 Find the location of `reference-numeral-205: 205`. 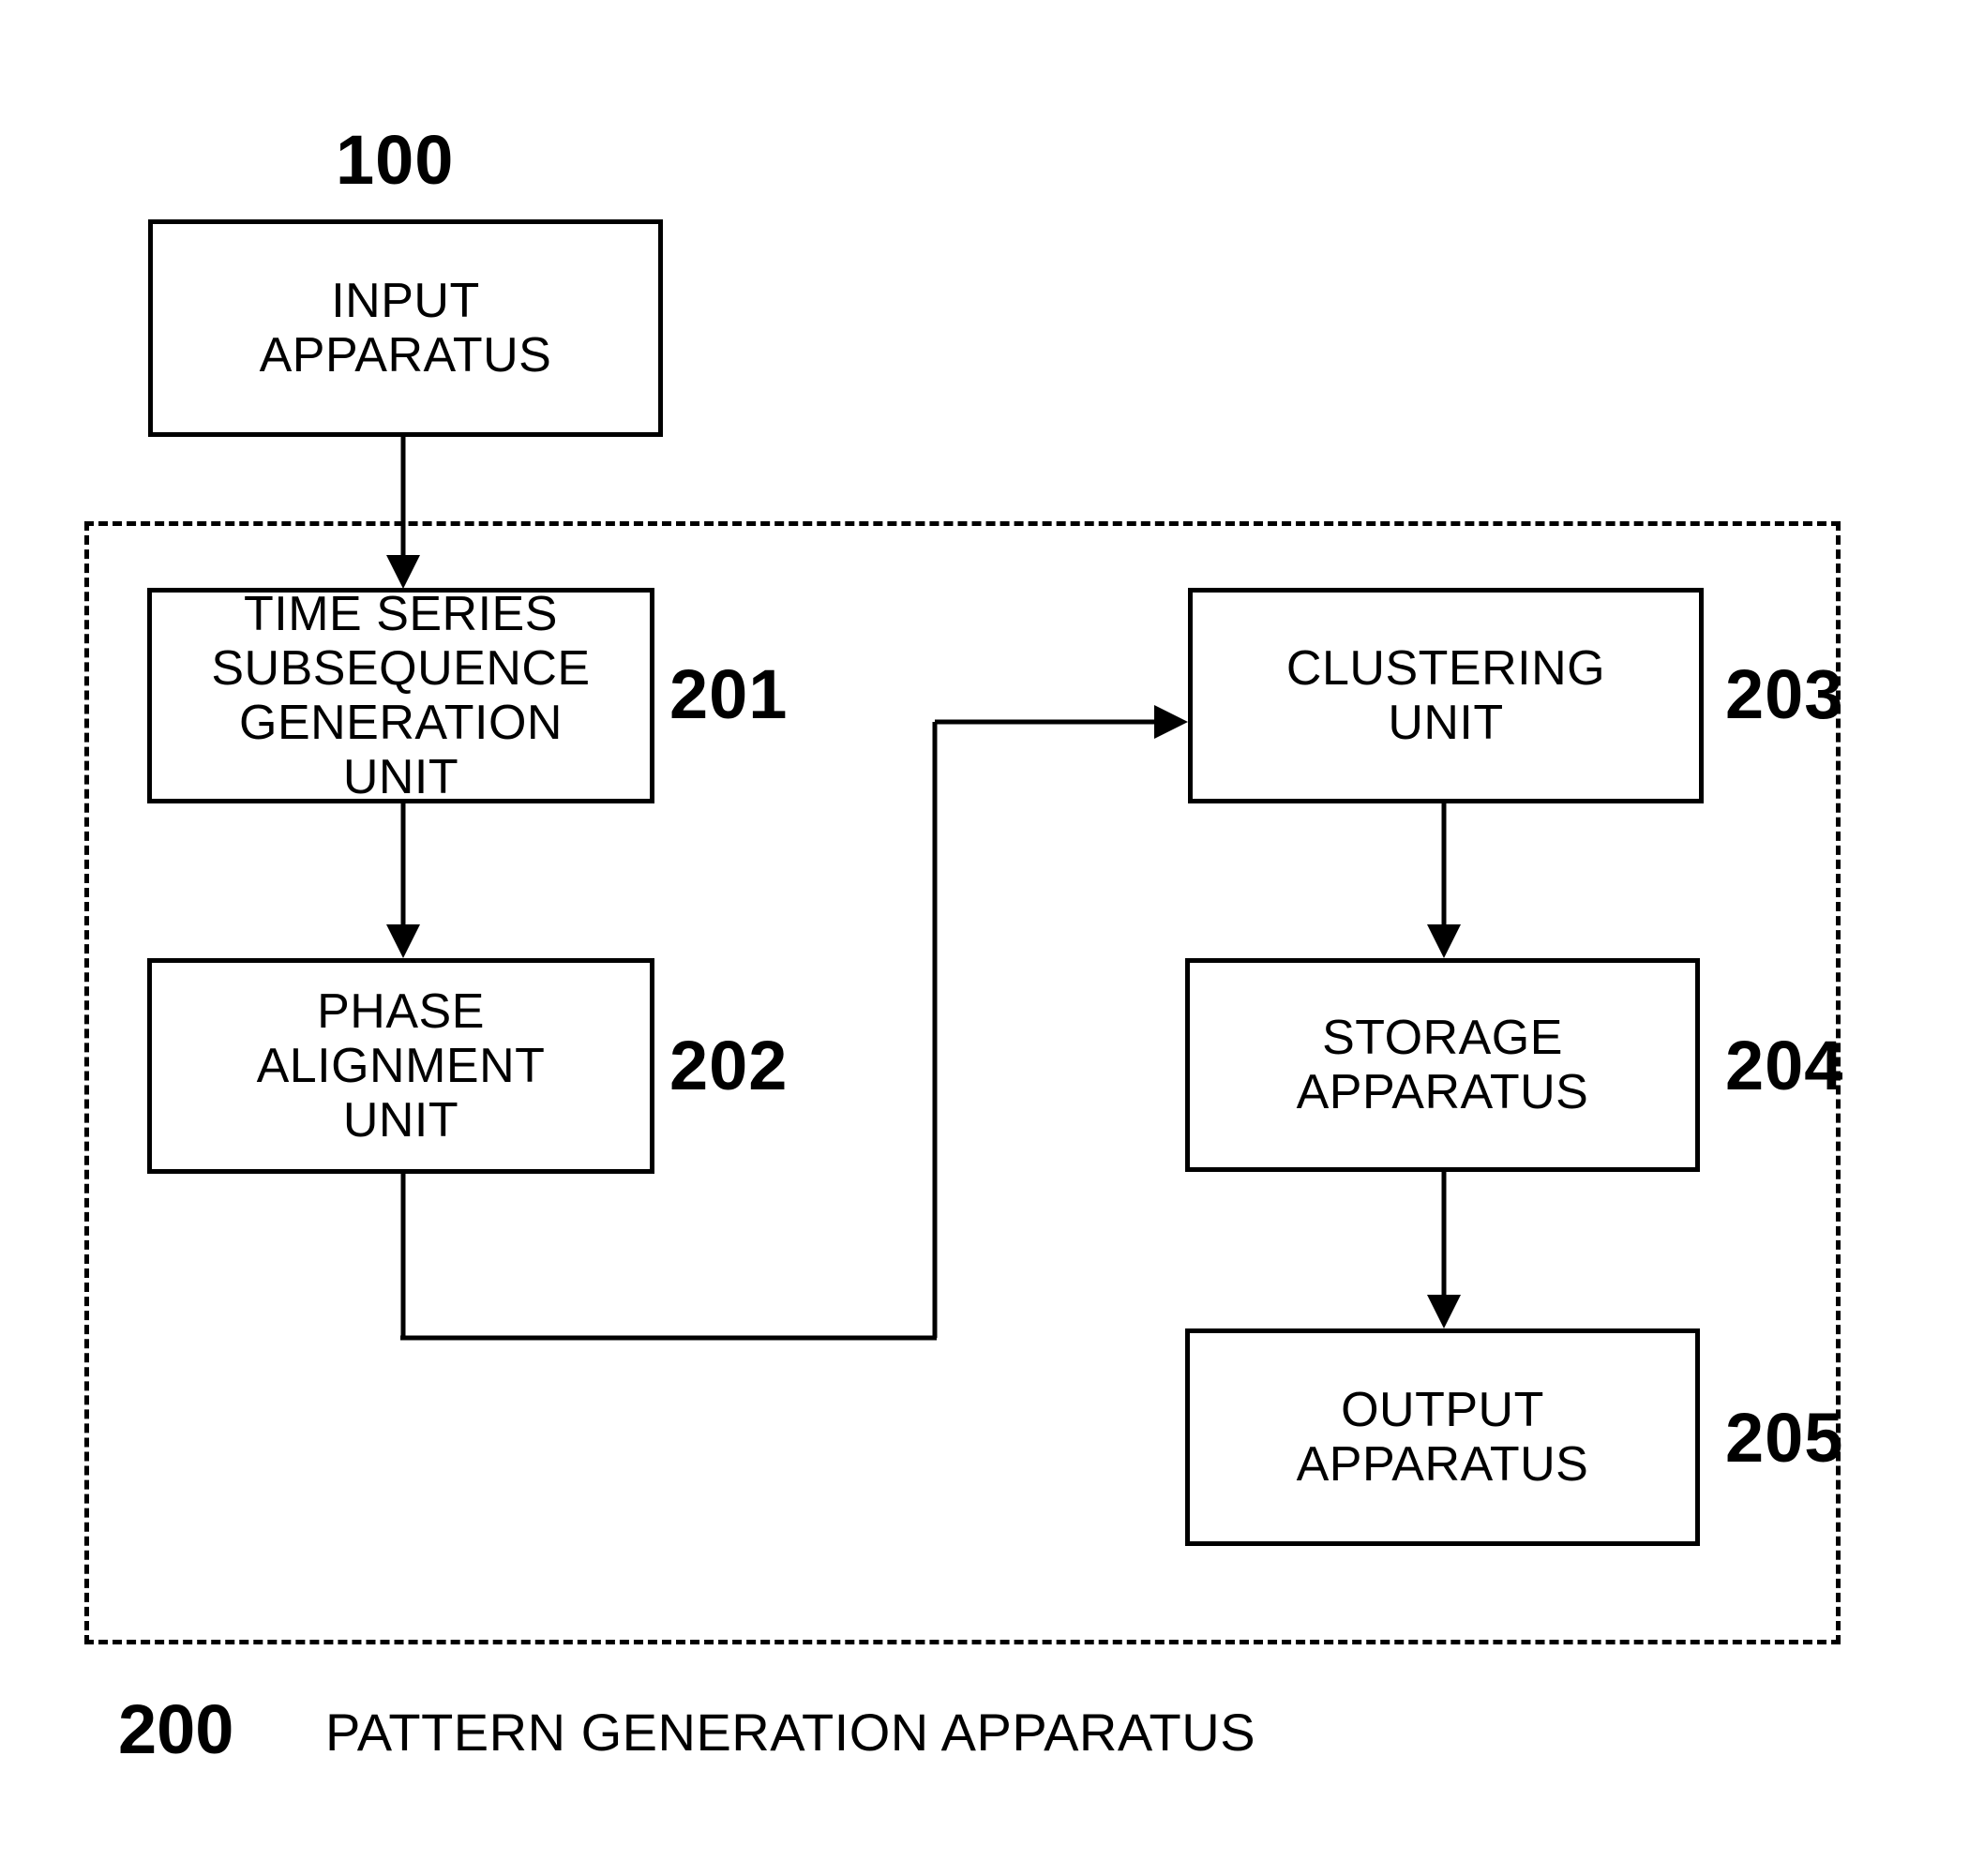

reference-numeral-205: 205 is located at coordinates (1784, 1438).